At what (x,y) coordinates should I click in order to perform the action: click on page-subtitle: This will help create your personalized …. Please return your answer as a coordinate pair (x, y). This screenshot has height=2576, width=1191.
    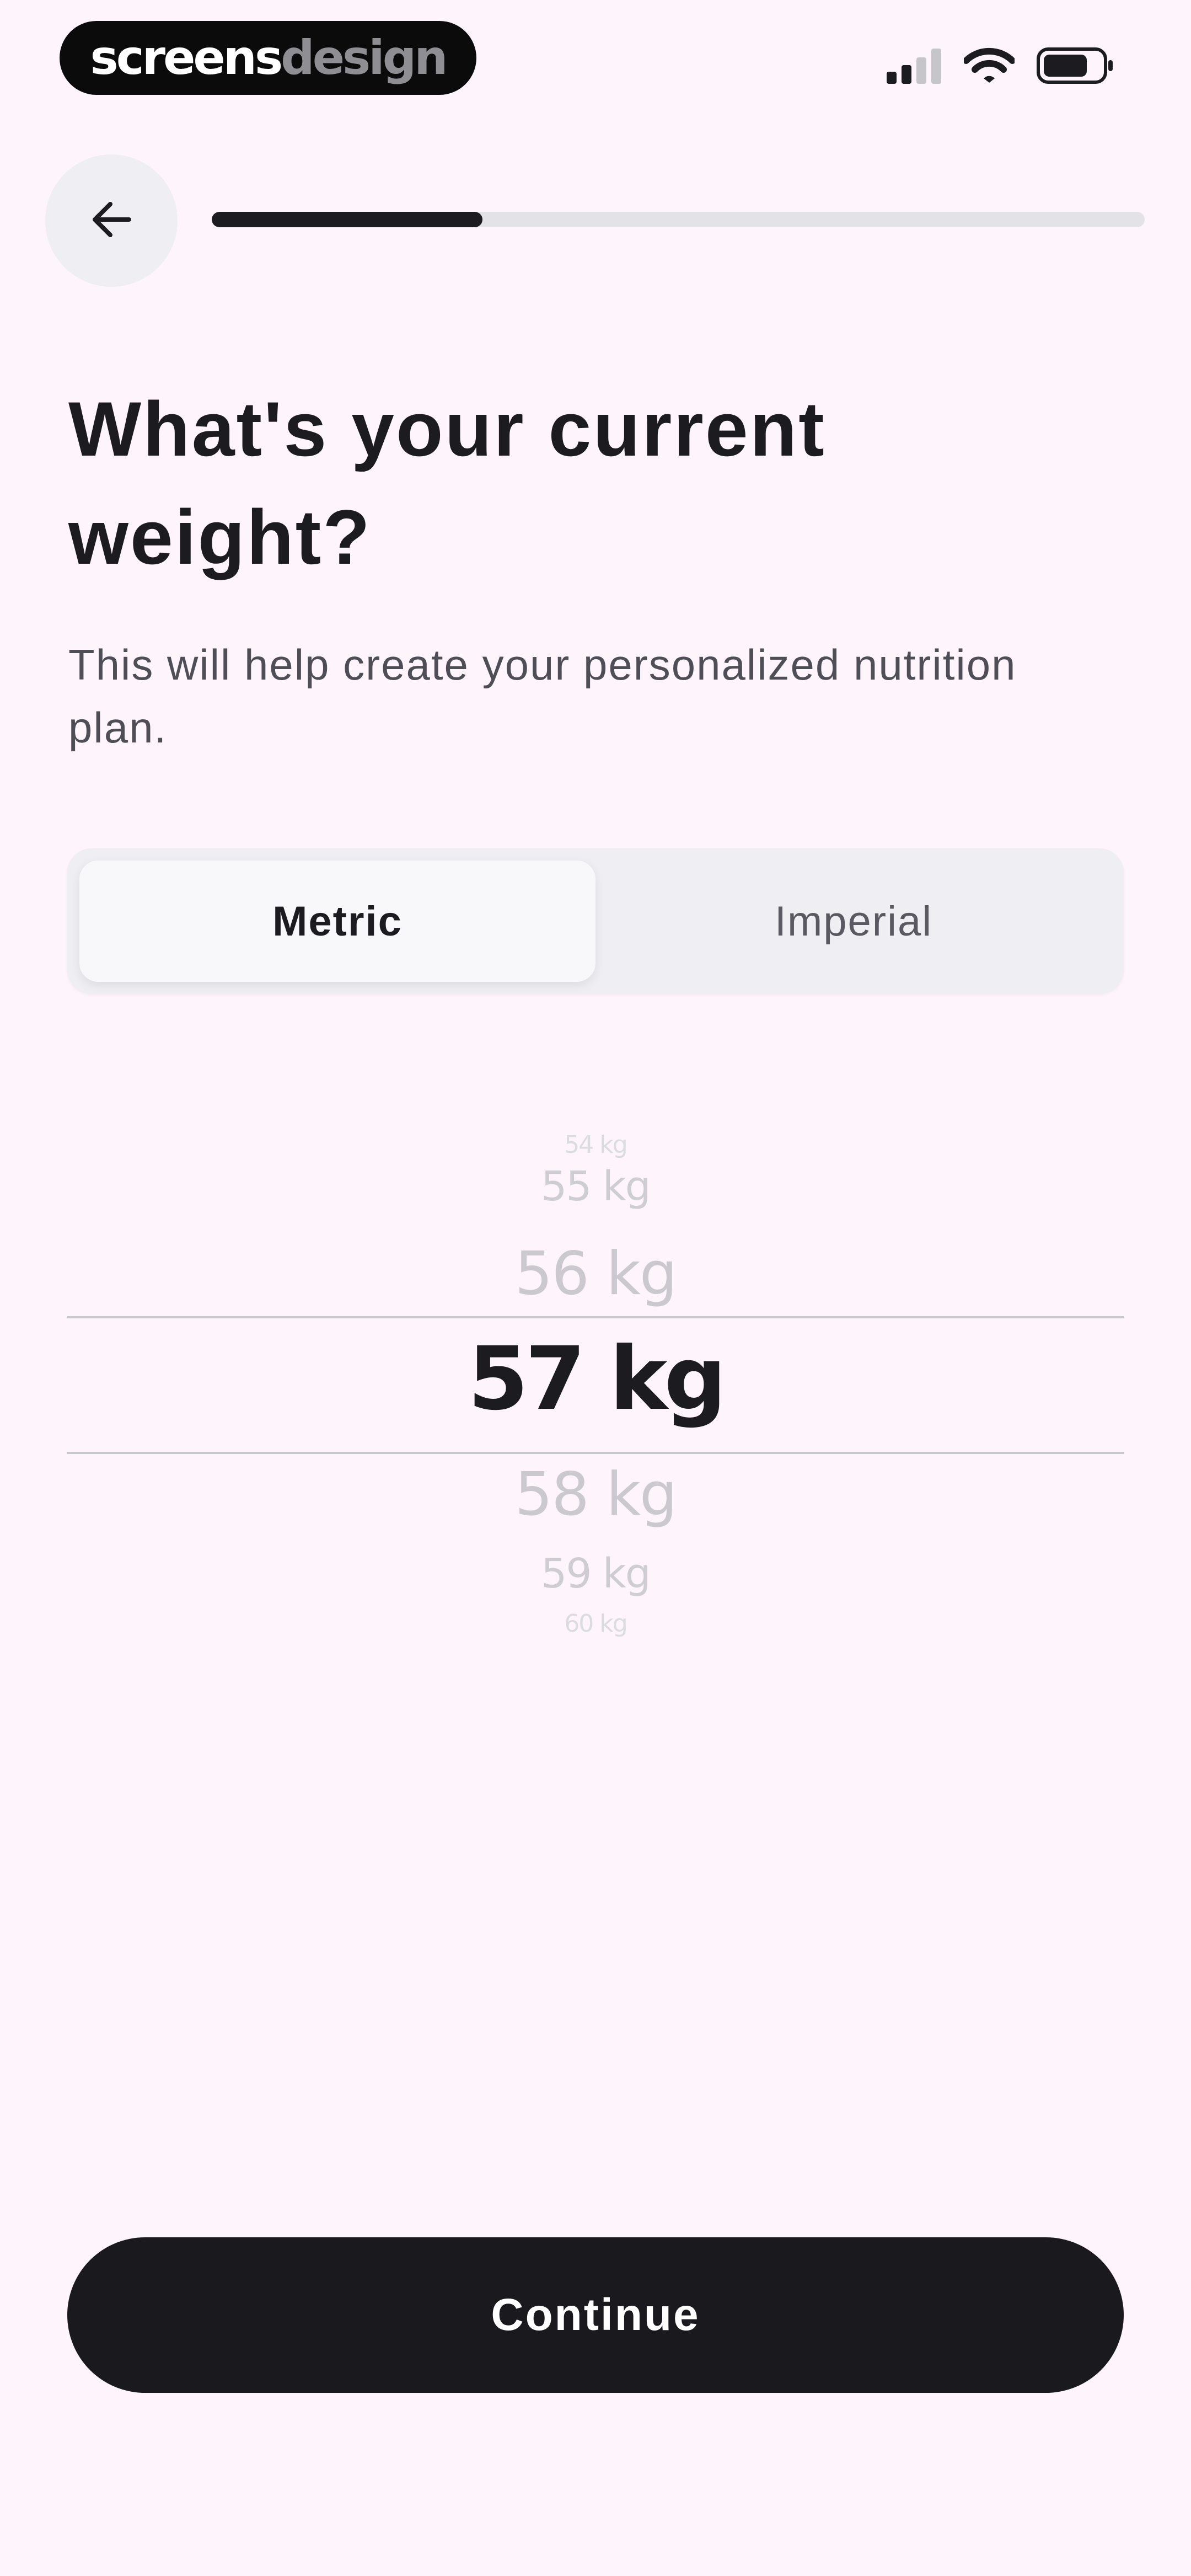
    Looking at the image, I should click on (542, 696).